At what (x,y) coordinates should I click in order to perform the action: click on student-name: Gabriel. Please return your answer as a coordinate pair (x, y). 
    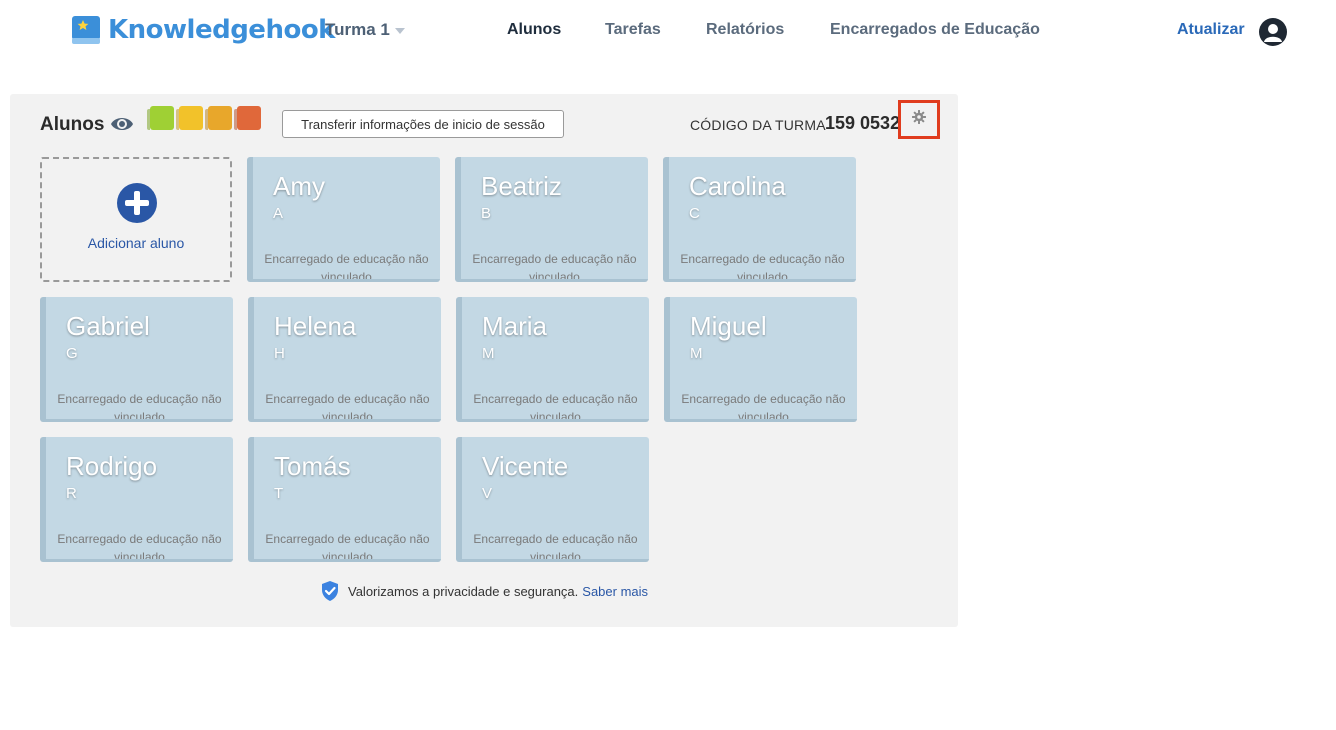
    Looking at the image, I should click on (108, 326).